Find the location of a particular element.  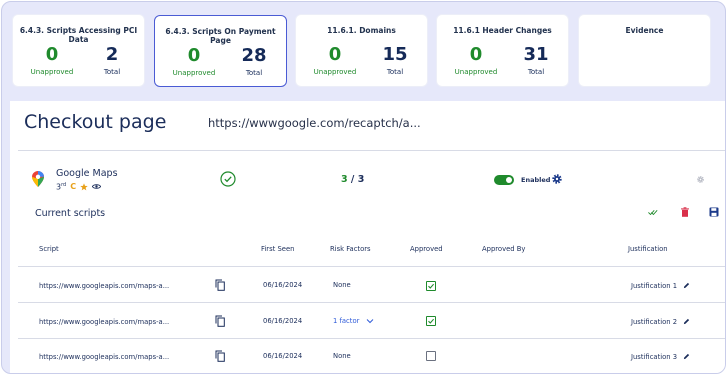

eye-icon is located at coordinates (97, 186).